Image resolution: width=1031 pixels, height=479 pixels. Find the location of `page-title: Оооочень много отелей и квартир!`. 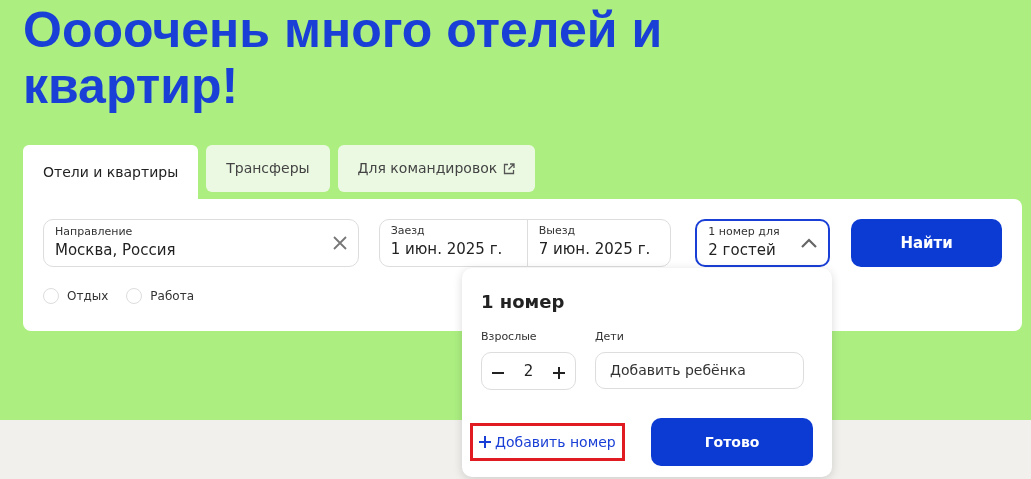

page-title: Оооочень много отелей и квартир! is located at coordinates (343, 58).